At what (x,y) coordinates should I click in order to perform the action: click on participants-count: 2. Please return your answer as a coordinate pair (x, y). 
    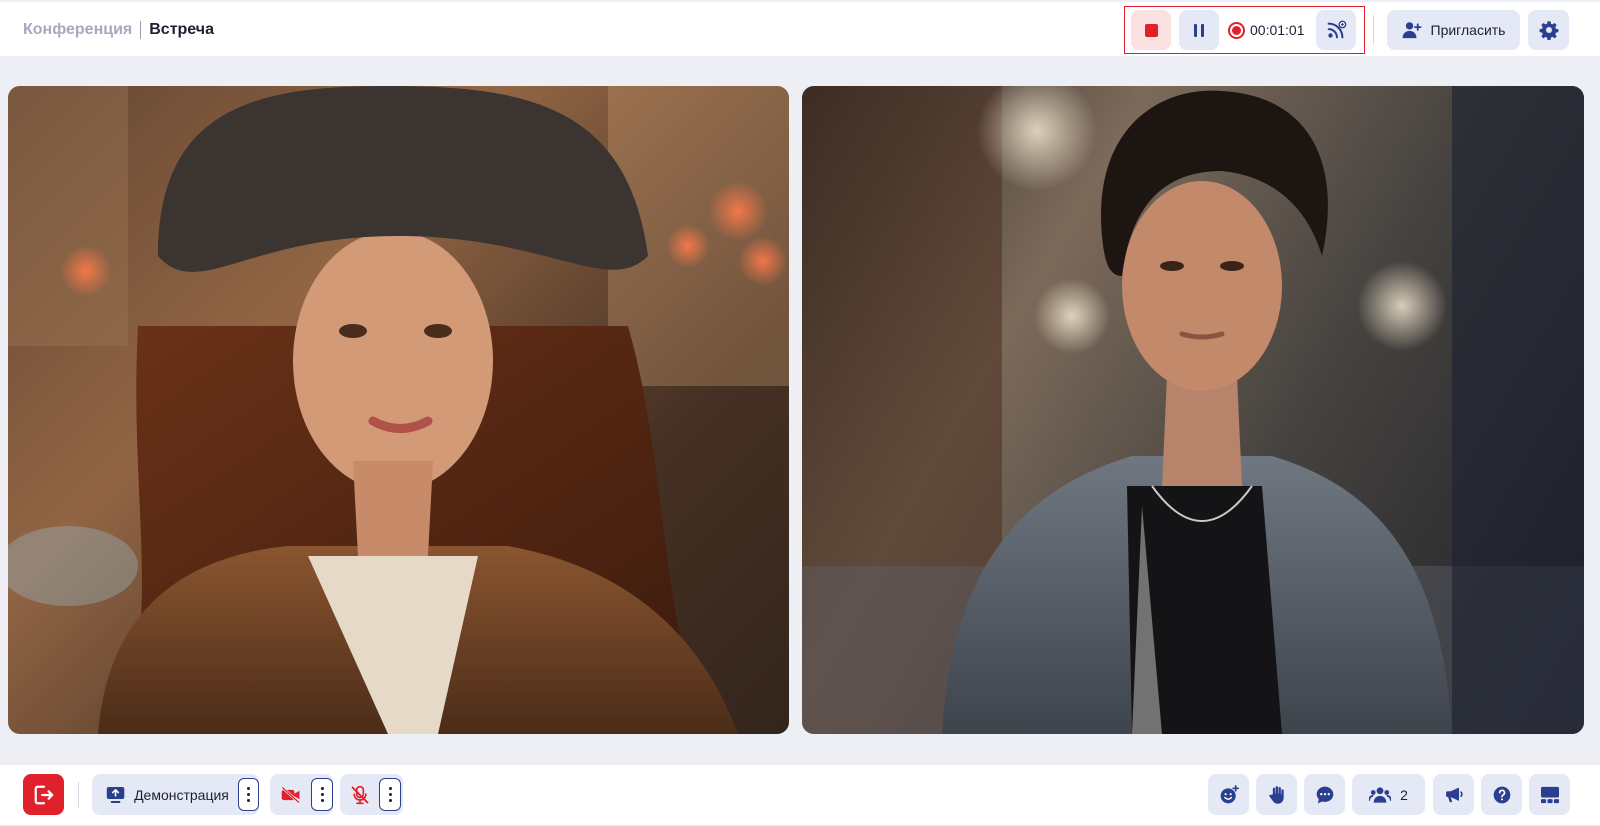
    Looking at the image, I should click on (1404, 794).